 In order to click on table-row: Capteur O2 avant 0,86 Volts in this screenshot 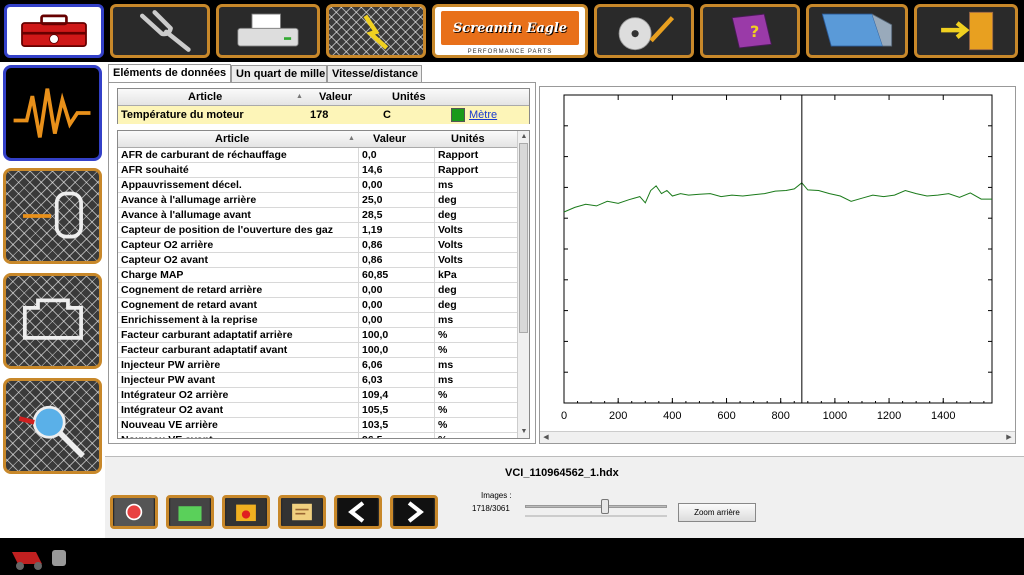, I will do `click(318, 260)`.